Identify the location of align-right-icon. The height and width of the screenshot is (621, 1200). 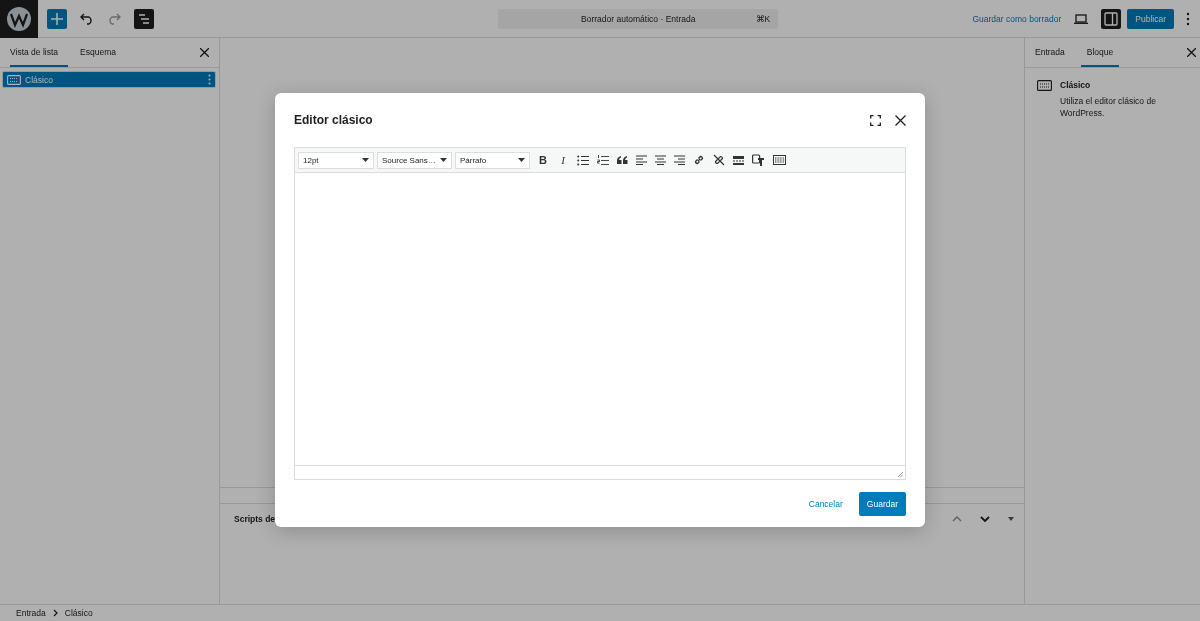
(679, 160).